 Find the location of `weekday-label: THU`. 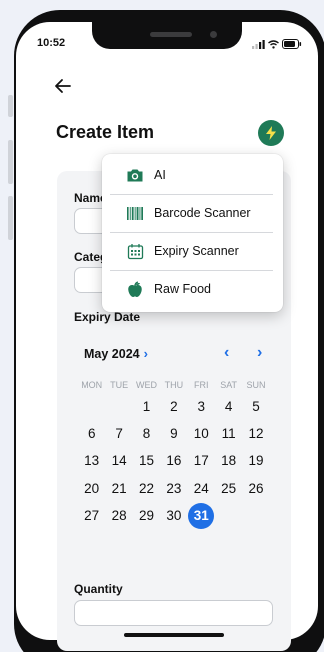

weekday-label: THU is located at coordinates (174, 385).